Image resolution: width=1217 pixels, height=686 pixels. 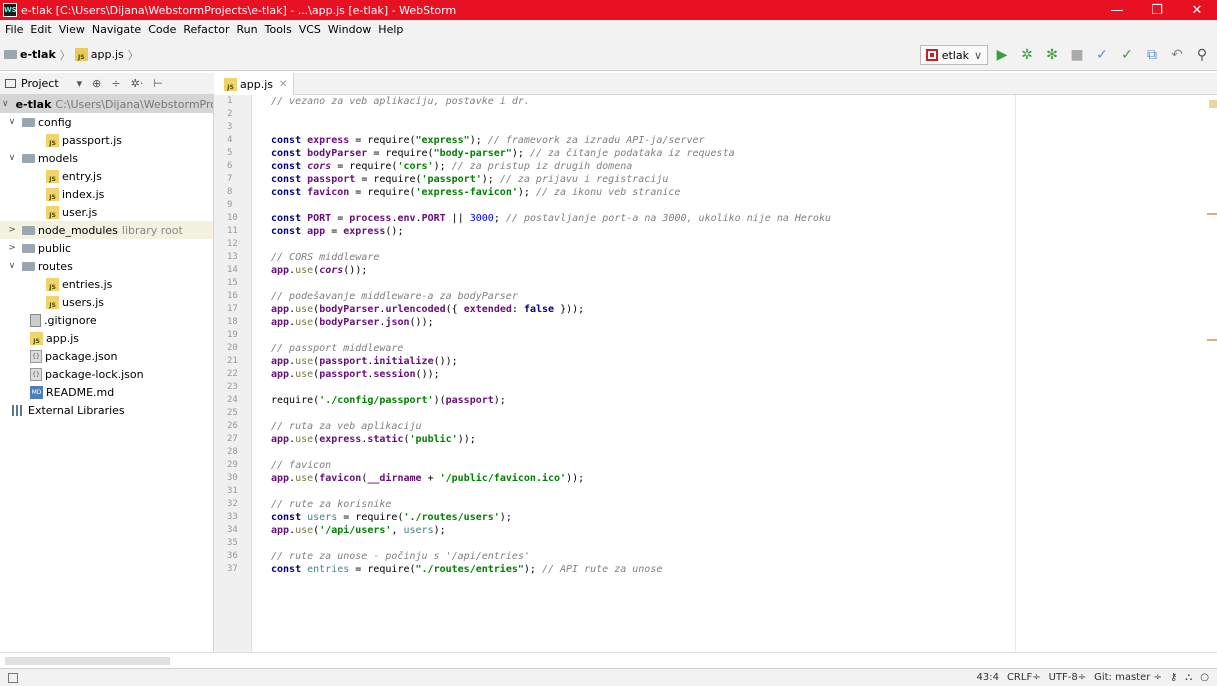 What do you see at coordinates (106, 212) in the screenshot?
I see `tree-item-user: JS user.js` at bounding box center [106, 212].